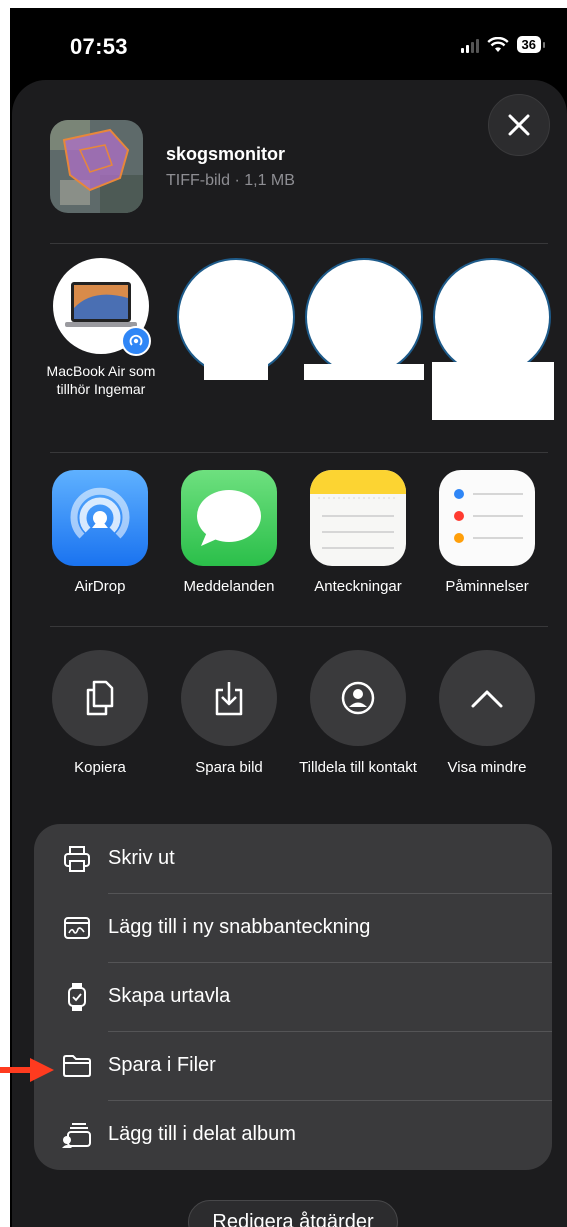 Image resolution: width=567 pixels, height=1227 pixels. Describe the element at coordinates (293, 858) in the screenshot. I see `menu-item-print: Skriv ut` at that location.